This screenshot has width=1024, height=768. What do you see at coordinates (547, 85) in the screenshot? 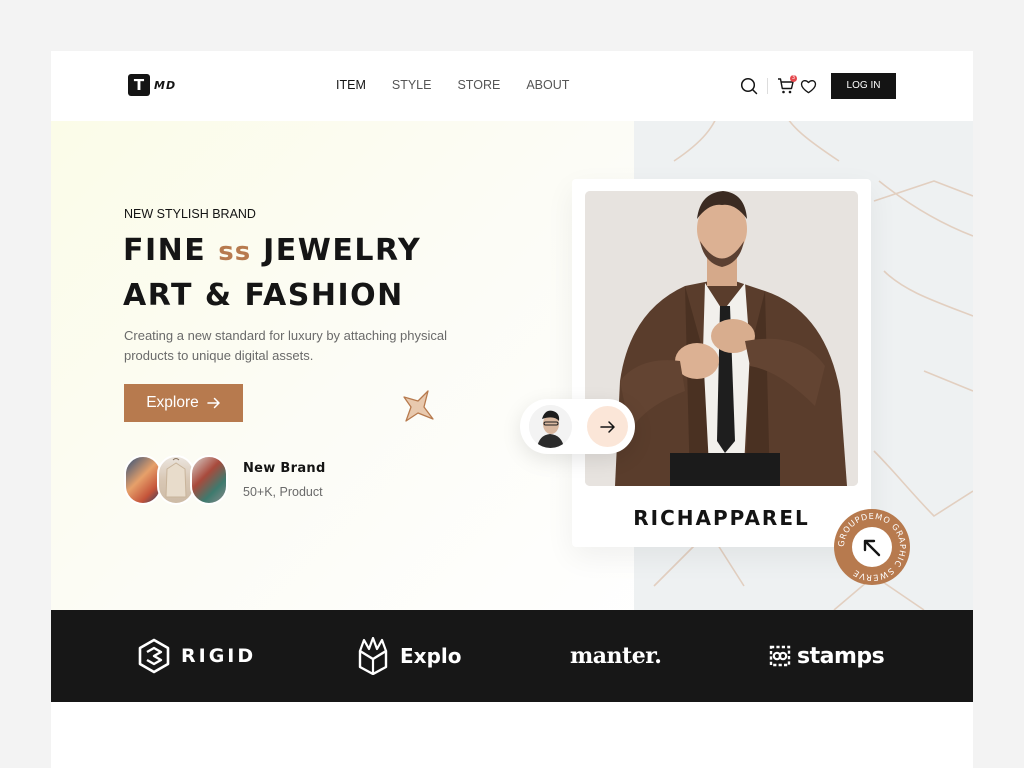
I see `nav-item-about: ABOUT` at bounding box center [547, 85].